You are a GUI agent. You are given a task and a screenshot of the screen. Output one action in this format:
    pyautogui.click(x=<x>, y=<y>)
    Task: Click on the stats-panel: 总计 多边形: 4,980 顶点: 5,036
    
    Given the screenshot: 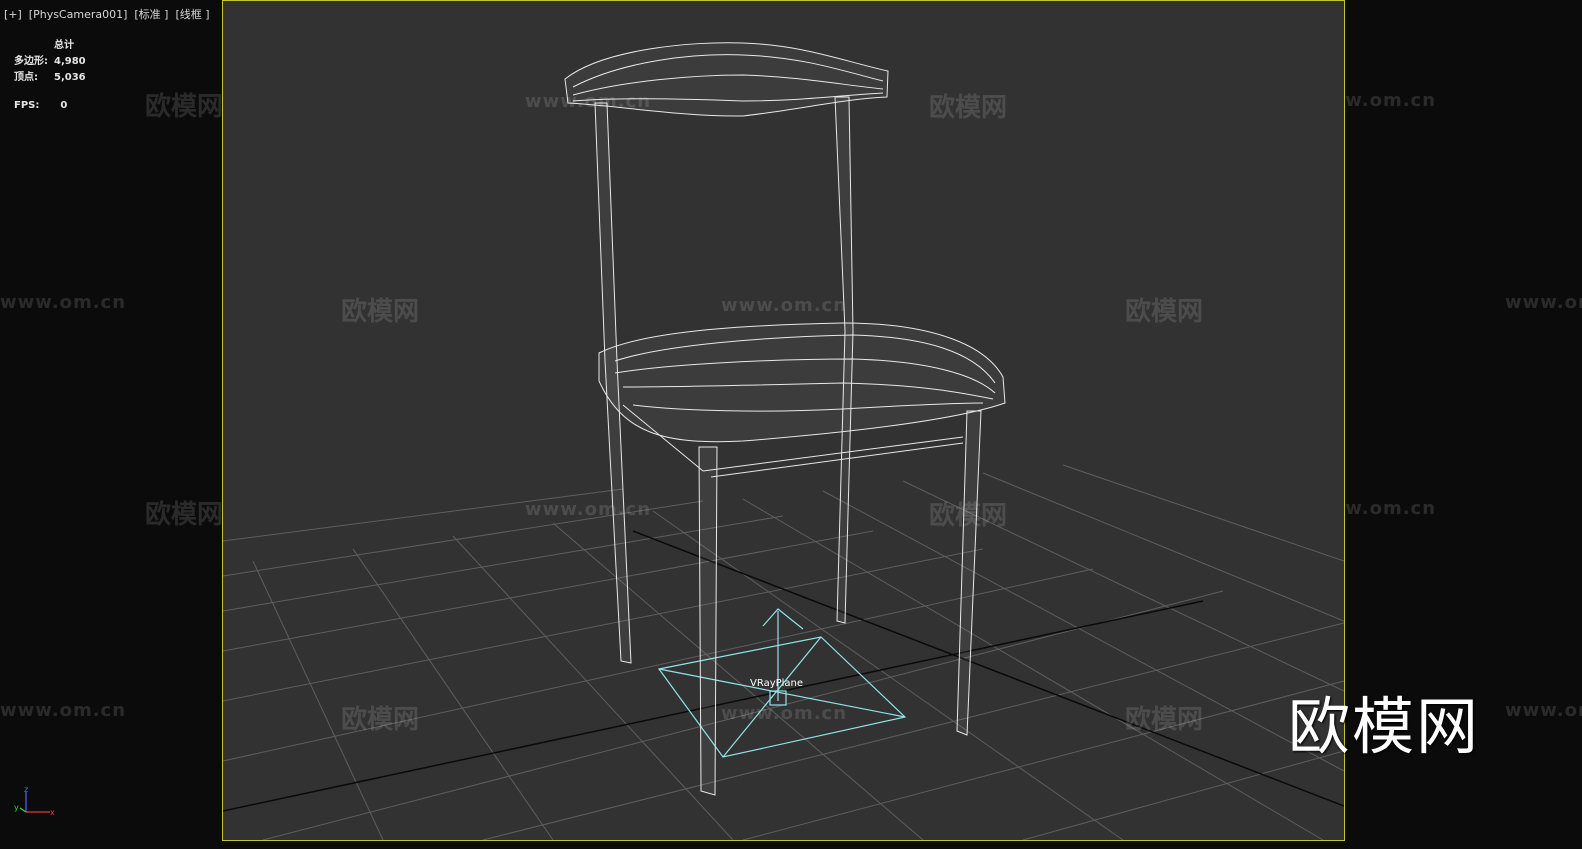 What is the action you would take?
    pyautogui.click(x=50, y=62)
    